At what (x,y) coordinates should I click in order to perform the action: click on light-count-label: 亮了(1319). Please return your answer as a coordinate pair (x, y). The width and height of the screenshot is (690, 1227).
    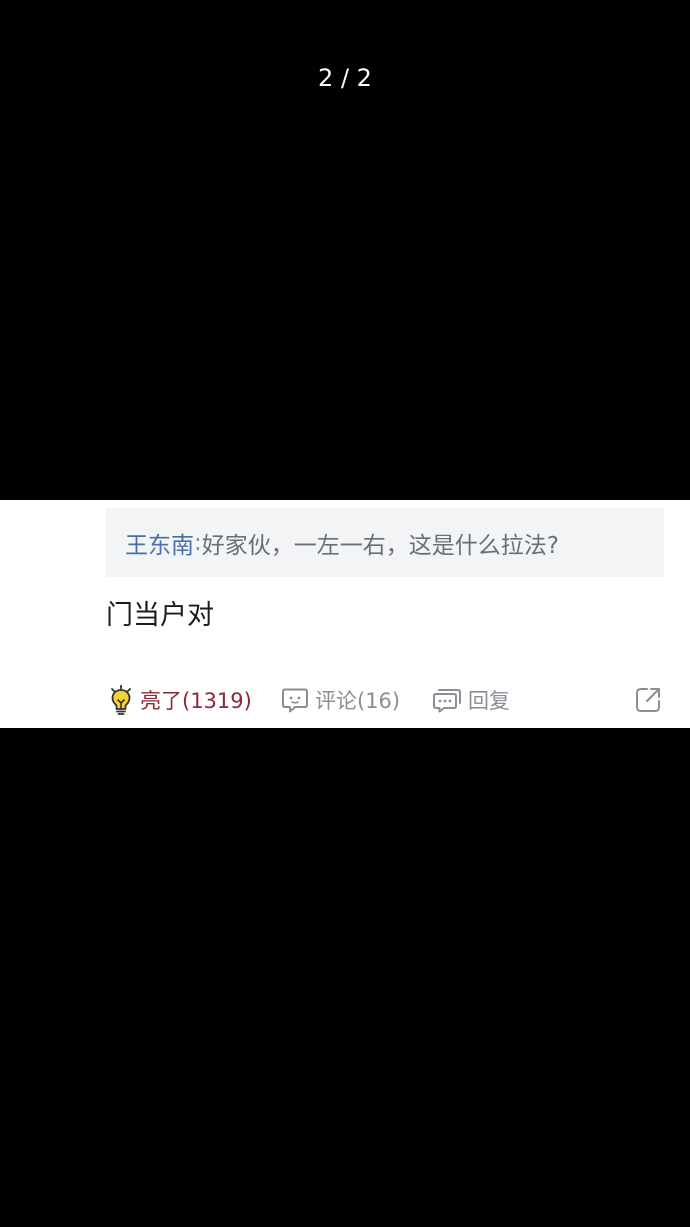
    Looking at the image, I should click on (196, 701).